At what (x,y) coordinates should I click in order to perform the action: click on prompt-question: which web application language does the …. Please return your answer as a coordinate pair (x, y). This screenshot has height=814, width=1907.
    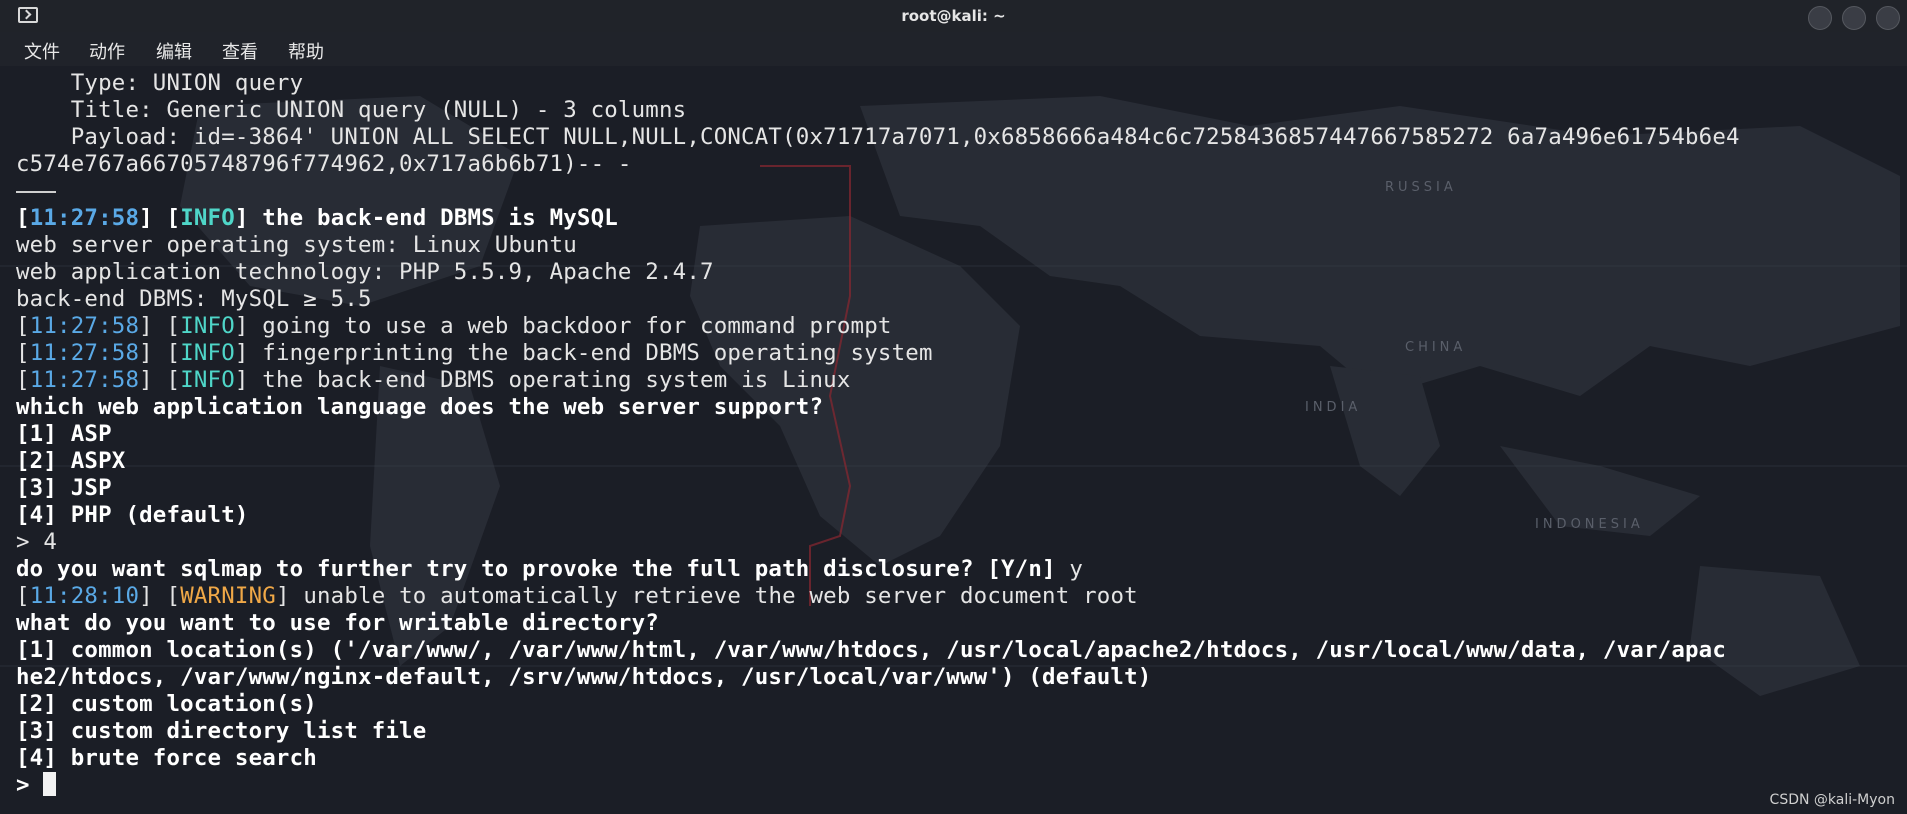
    Looking at the image, I should click on (420, 407).